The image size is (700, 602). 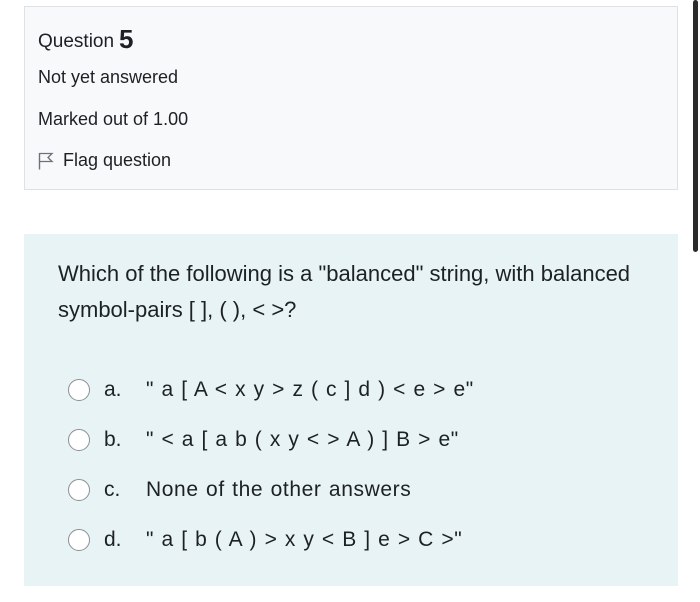 I want to click on question-number: Question 5, so click(x=86, y=38).